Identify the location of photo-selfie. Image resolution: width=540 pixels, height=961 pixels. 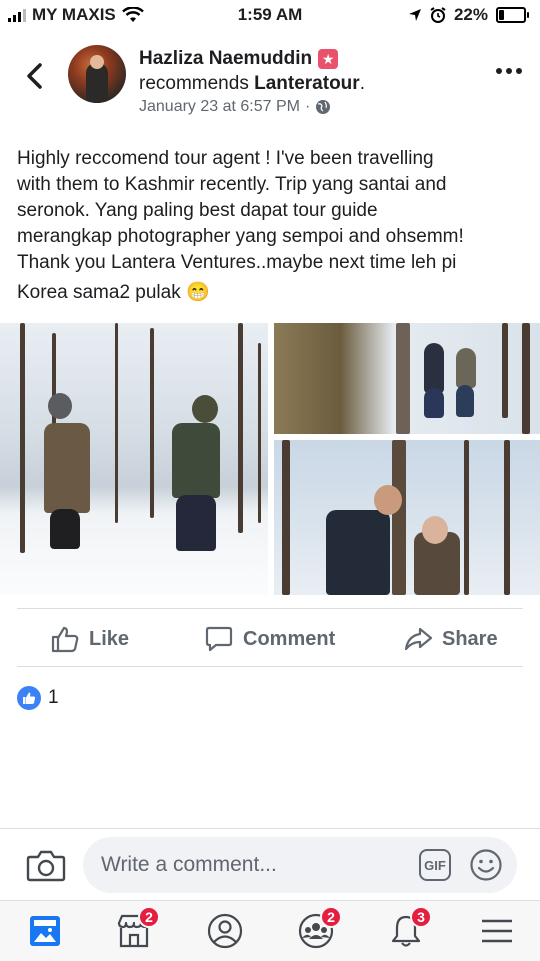
(407, 517).